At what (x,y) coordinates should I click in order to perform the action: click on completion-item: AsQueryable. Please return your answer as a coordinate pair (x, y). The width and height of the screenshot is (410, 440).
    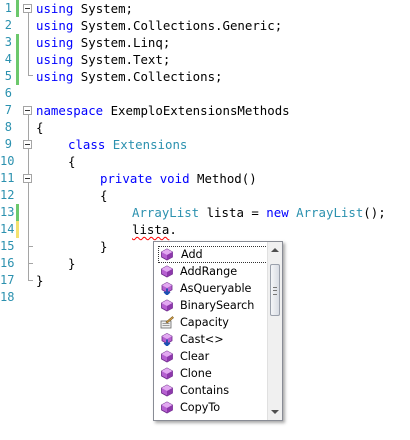
    Looking at the image, I should click on (213, 288).